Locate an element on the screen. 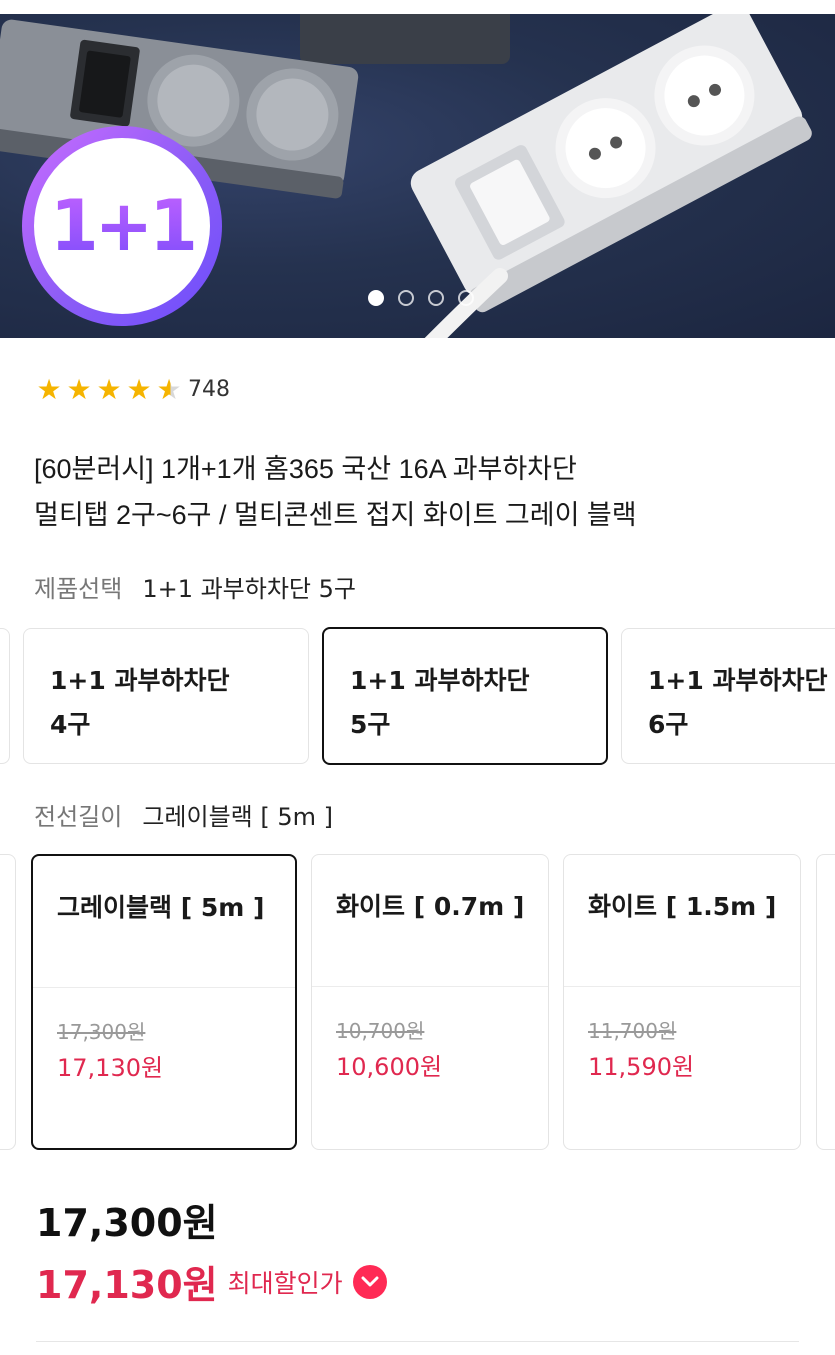  length-card-white-1-5m: 화이트 [ 1.5m ] 11,700원 11,590원 is located at coordinates (682, 1002).